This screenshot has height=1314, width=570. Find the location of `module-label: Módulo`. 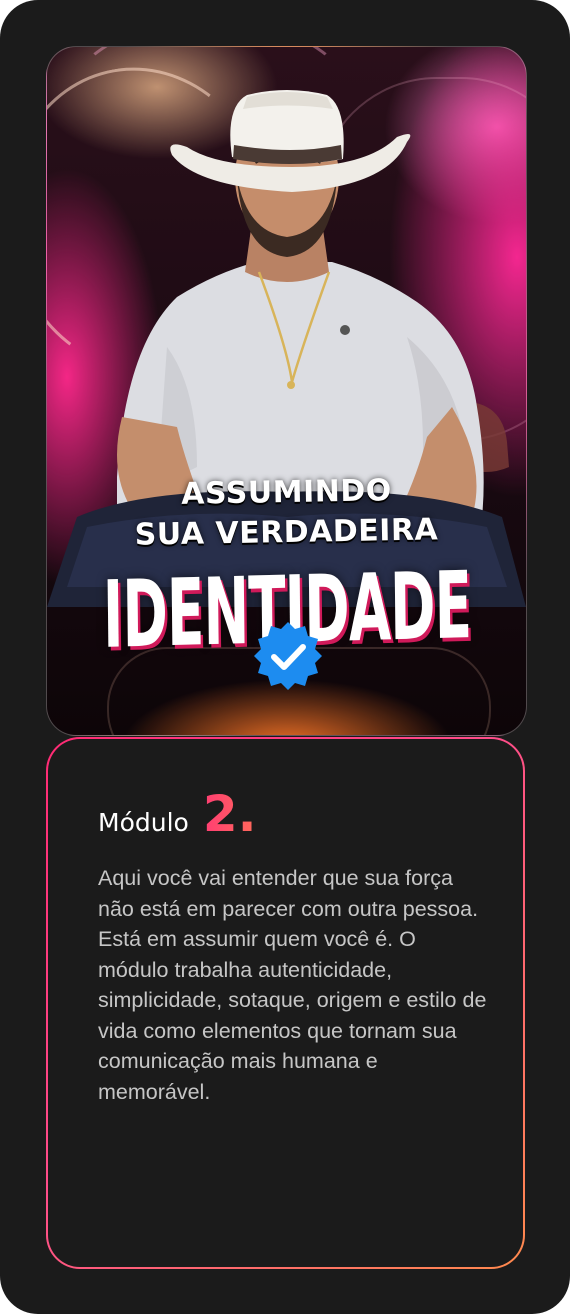

module-label: Módulo is located at coordinates (143, 822).